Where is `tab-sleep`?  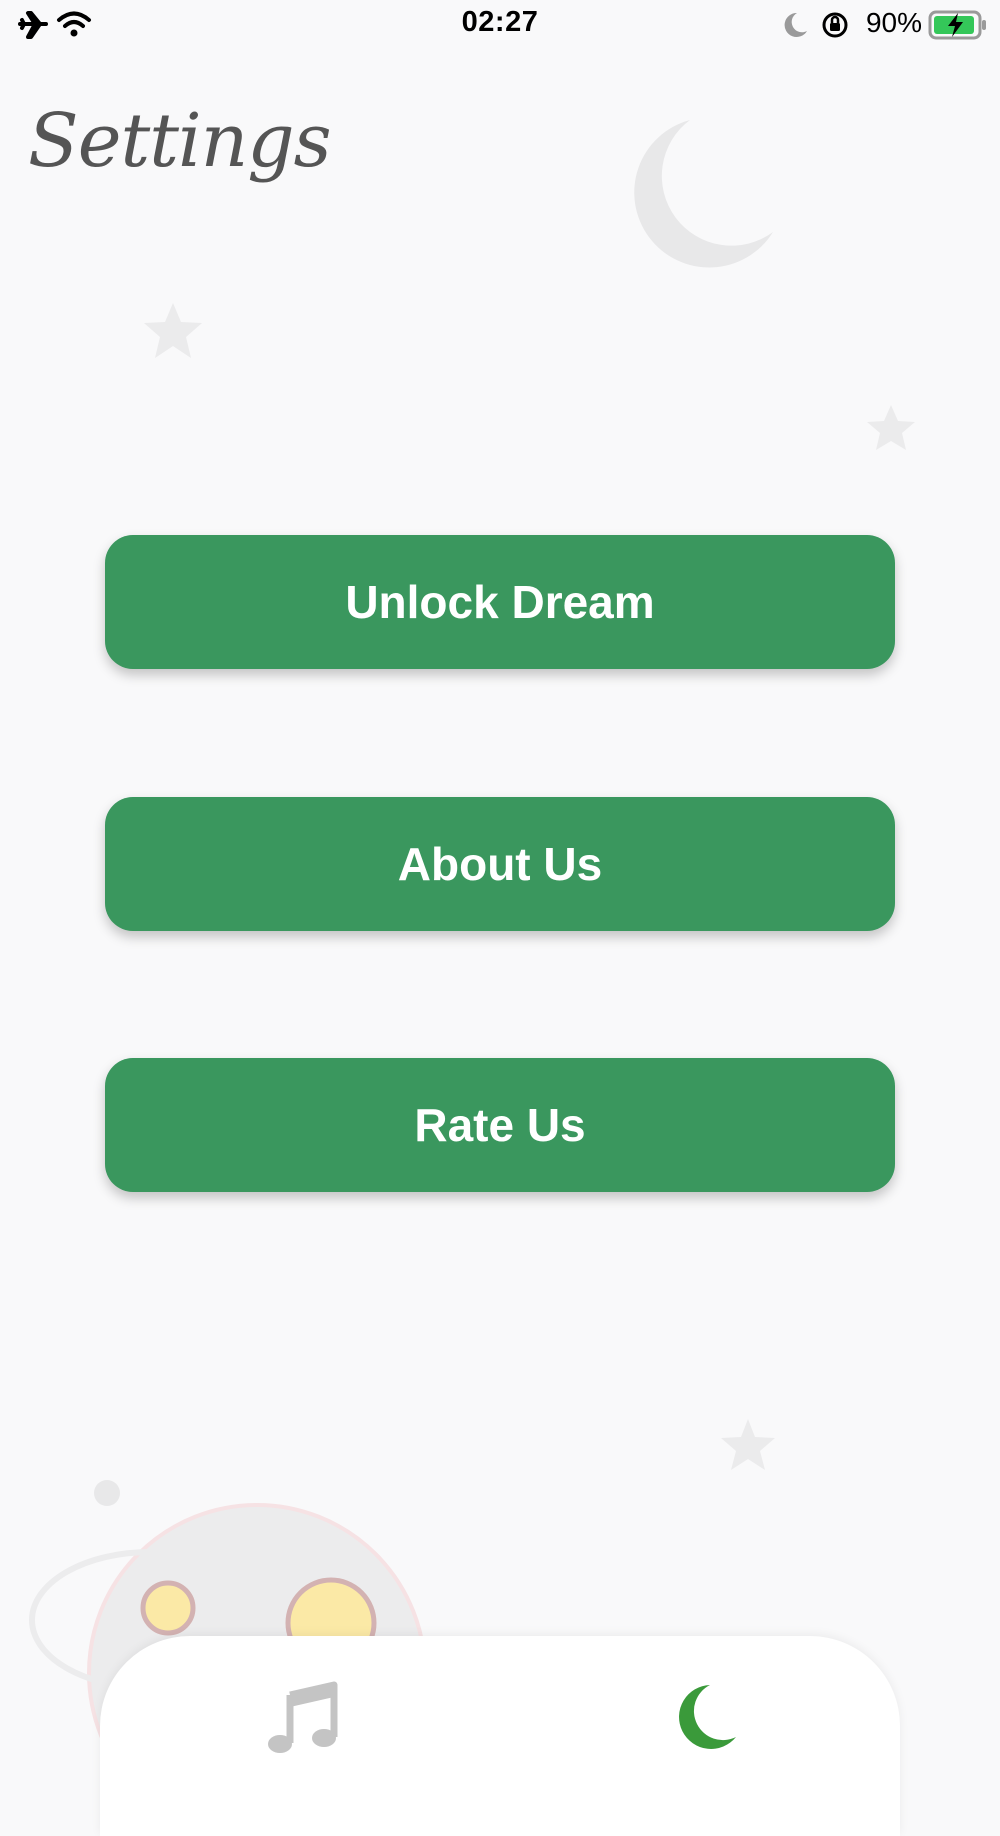
tab-sleep is located at coordinates (715, 1721).